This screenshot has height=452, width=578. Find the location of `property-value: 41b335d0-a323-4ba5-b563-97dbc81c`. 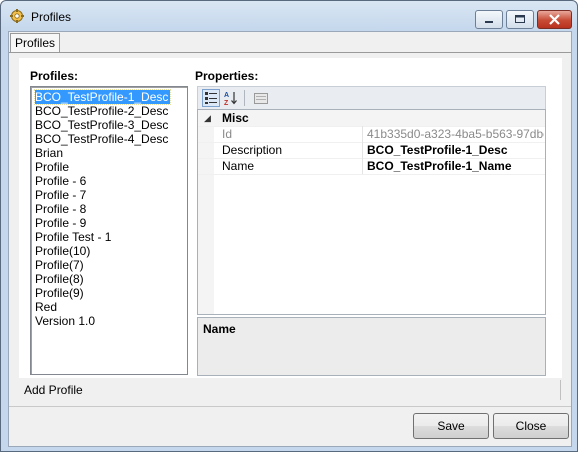

property-value: 41b335d0-a323-4ba5-b563-97dbc81c is located at coordinates (455, 134).